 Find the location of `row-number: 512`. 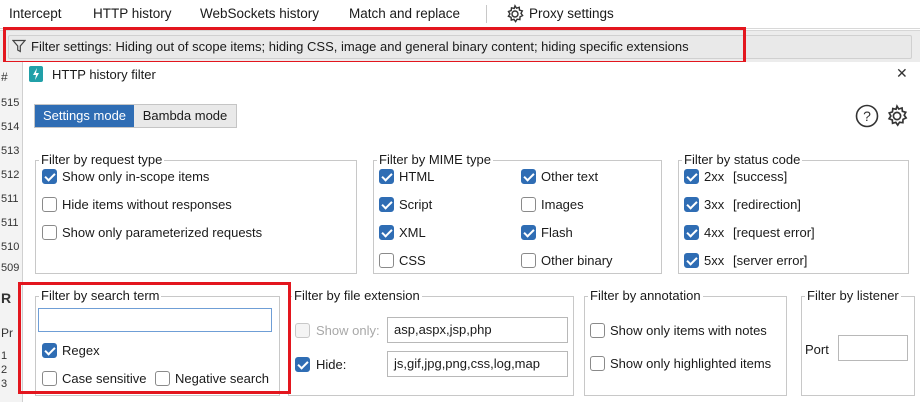

row-number: 512 is located at coordinates (10, 175).